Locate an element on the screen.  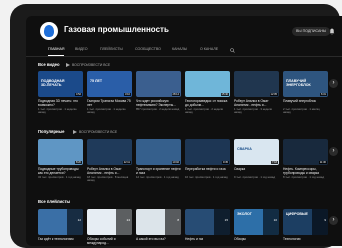
video-thumbnail: ПЛАВУЧИЙ ЭНЕРГОБЛОК 6:31 is located at coordinates (305, 84).